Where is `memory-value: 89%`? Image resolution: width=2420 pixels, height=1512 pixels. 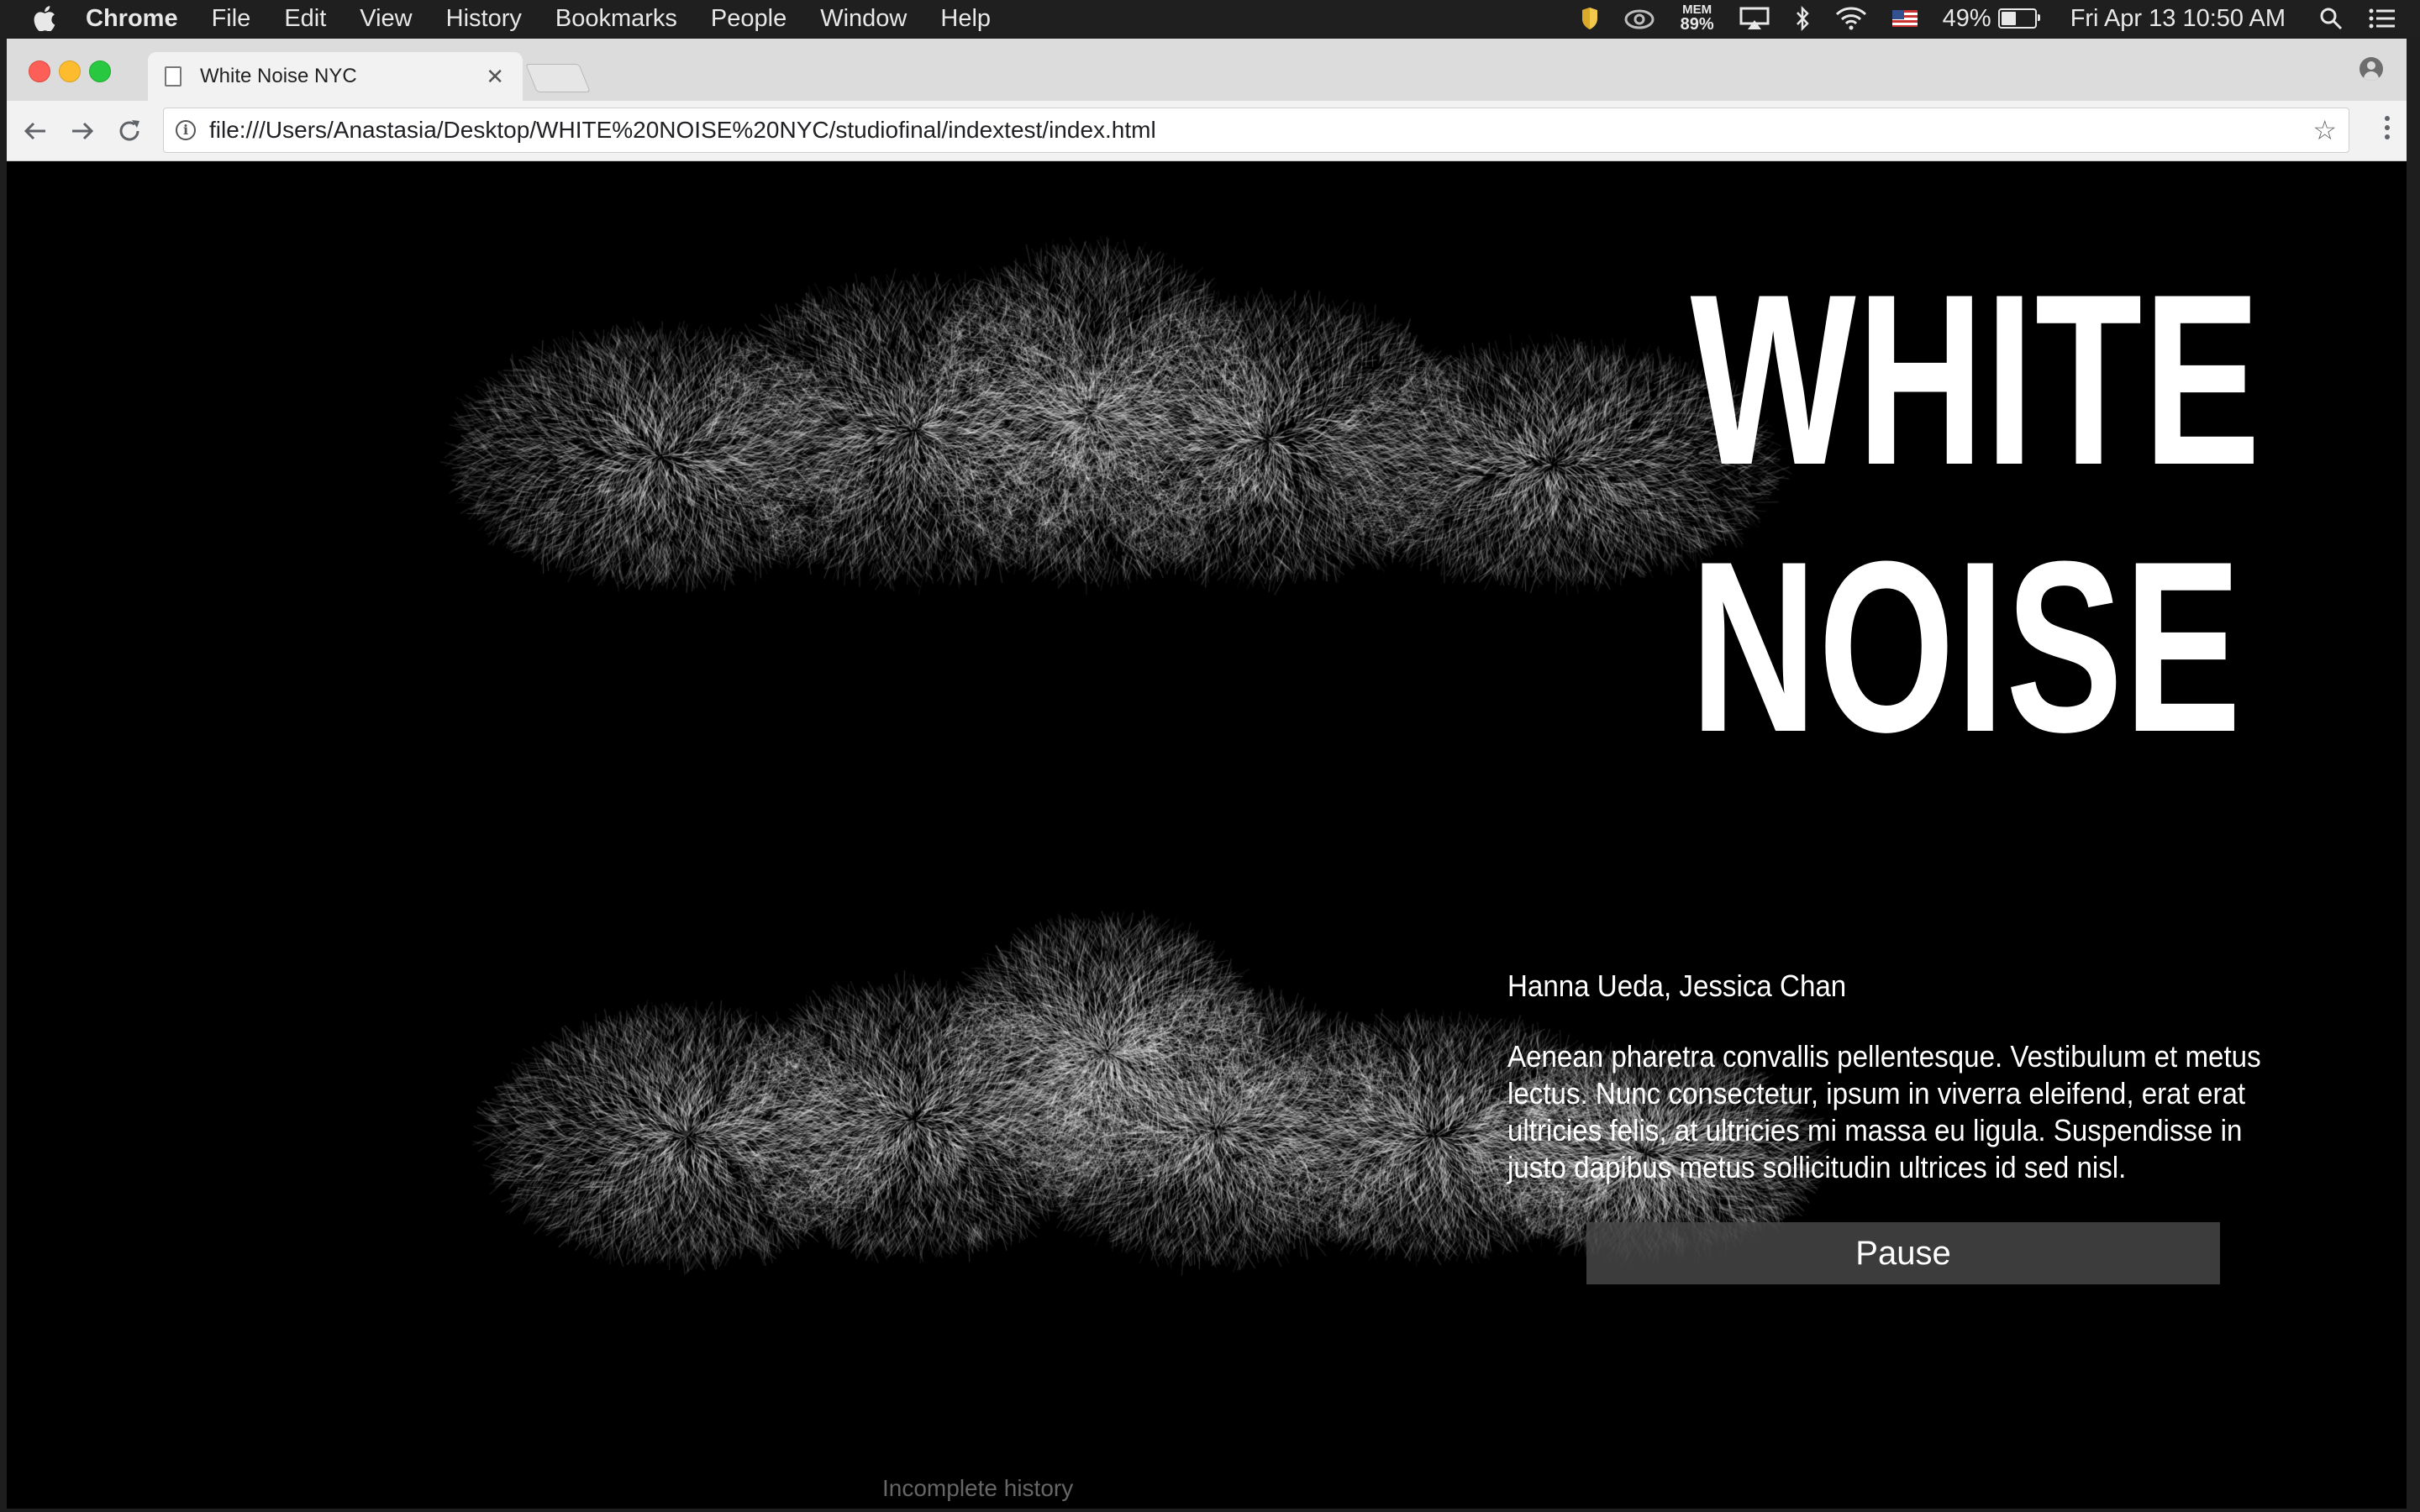 memory-value: 89% is located at coordinates (1697, 24).